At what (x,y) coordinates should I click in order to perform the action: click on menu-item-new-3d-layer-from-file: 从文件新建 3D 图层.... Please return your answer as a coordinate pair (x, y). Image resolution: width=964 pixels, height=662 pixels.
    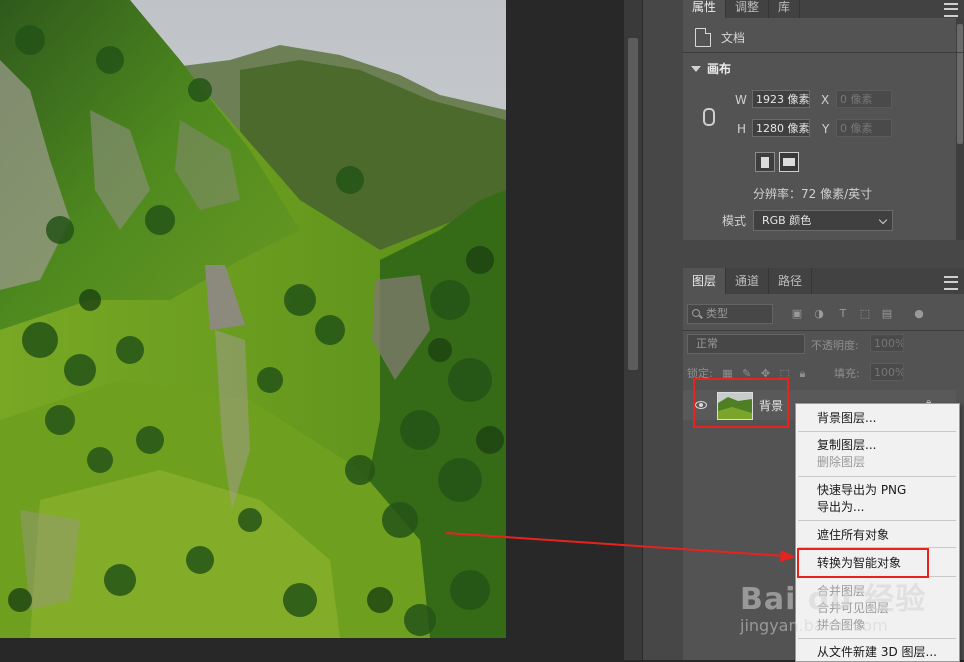
    Looking at the image, I should click on (877, 652).